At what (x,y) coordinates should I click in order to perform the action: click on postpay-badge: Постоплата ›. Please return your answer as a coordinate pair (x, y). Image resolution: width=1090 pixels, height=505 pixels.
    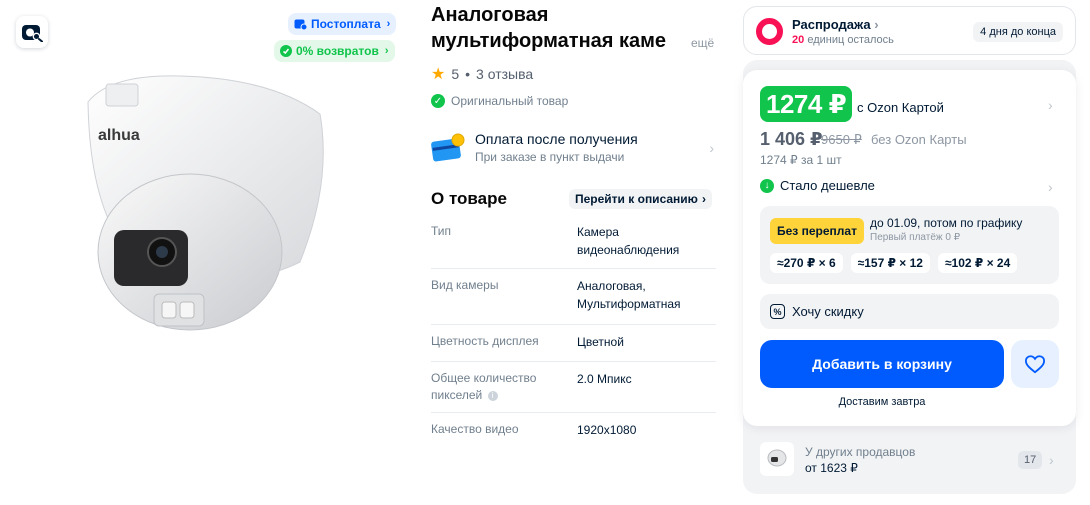
    Looking at the image, I should click on (342, 24).